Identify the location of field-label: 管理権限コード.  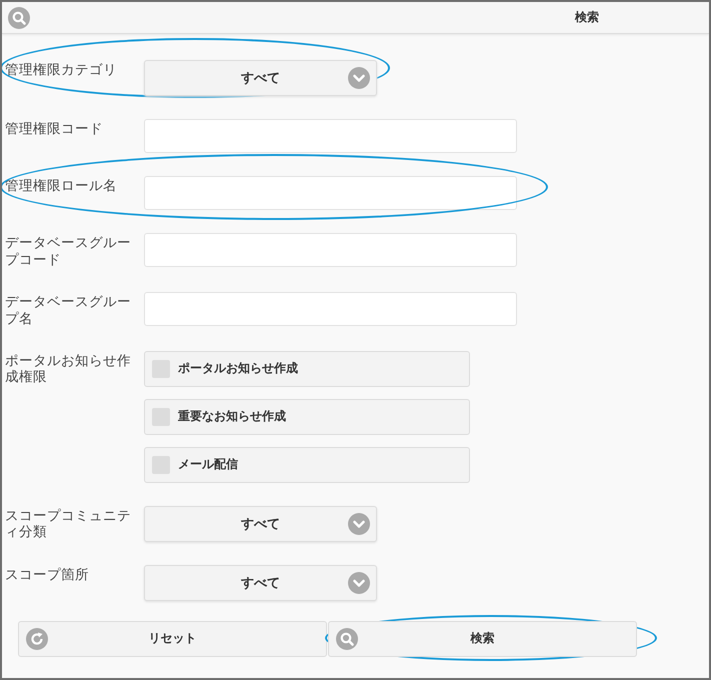
(54, 129).